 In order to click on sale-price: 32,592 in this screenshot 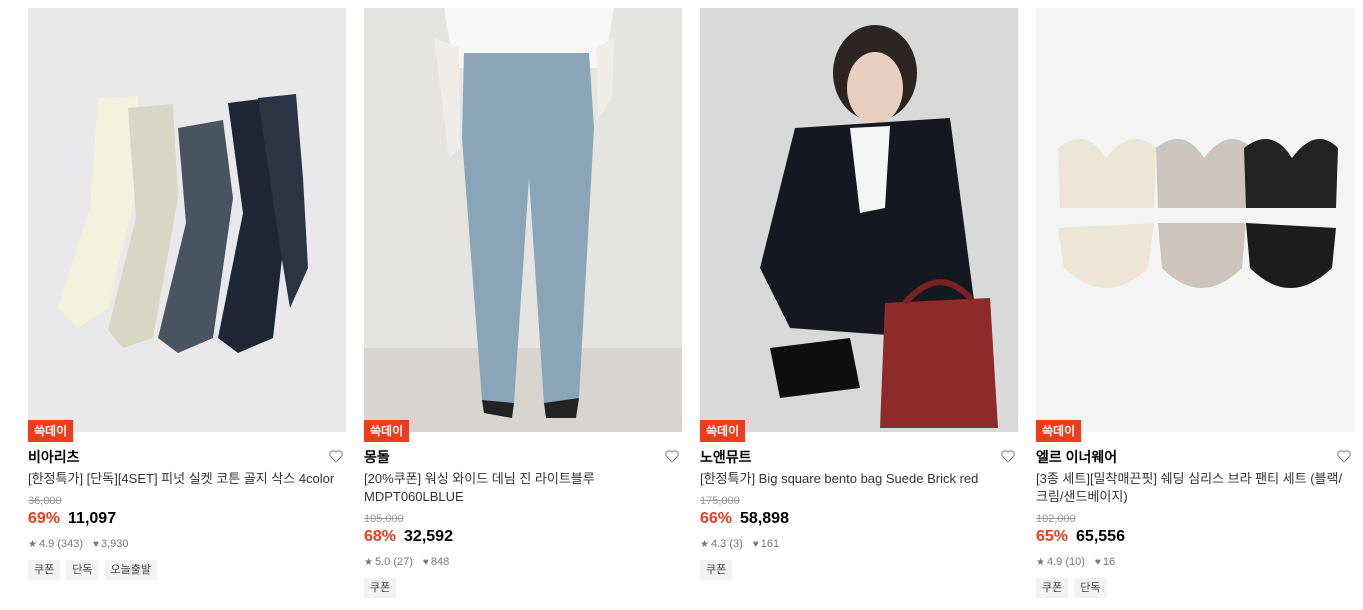, I will do `click(428, 536)`.